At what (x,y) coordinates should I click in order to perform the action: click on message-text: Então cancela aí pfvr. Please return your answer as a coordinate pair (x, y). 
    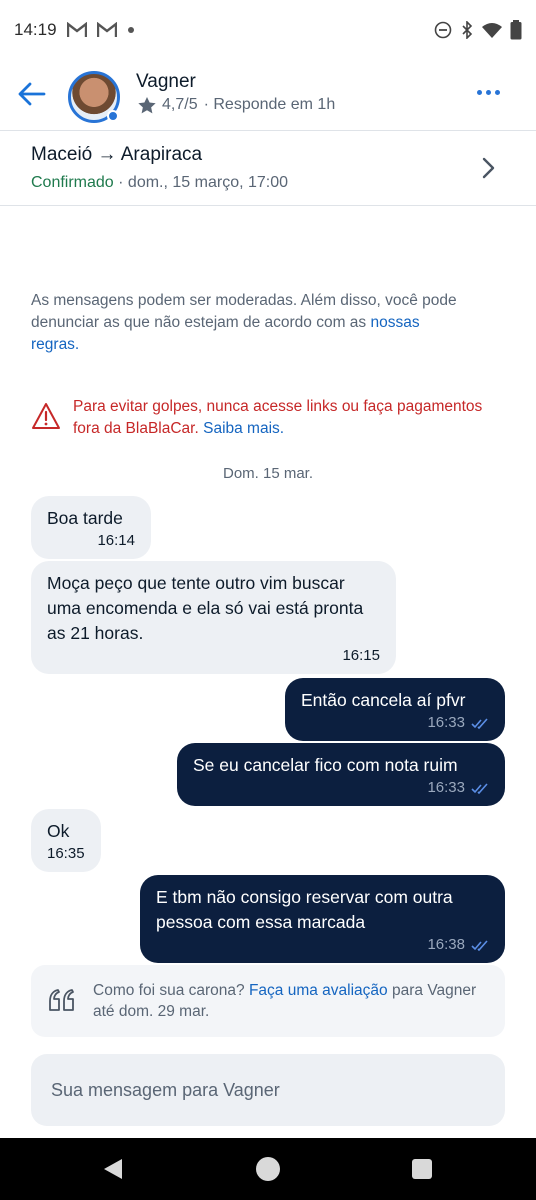
    Looking at the image, I should click on (383, 700).